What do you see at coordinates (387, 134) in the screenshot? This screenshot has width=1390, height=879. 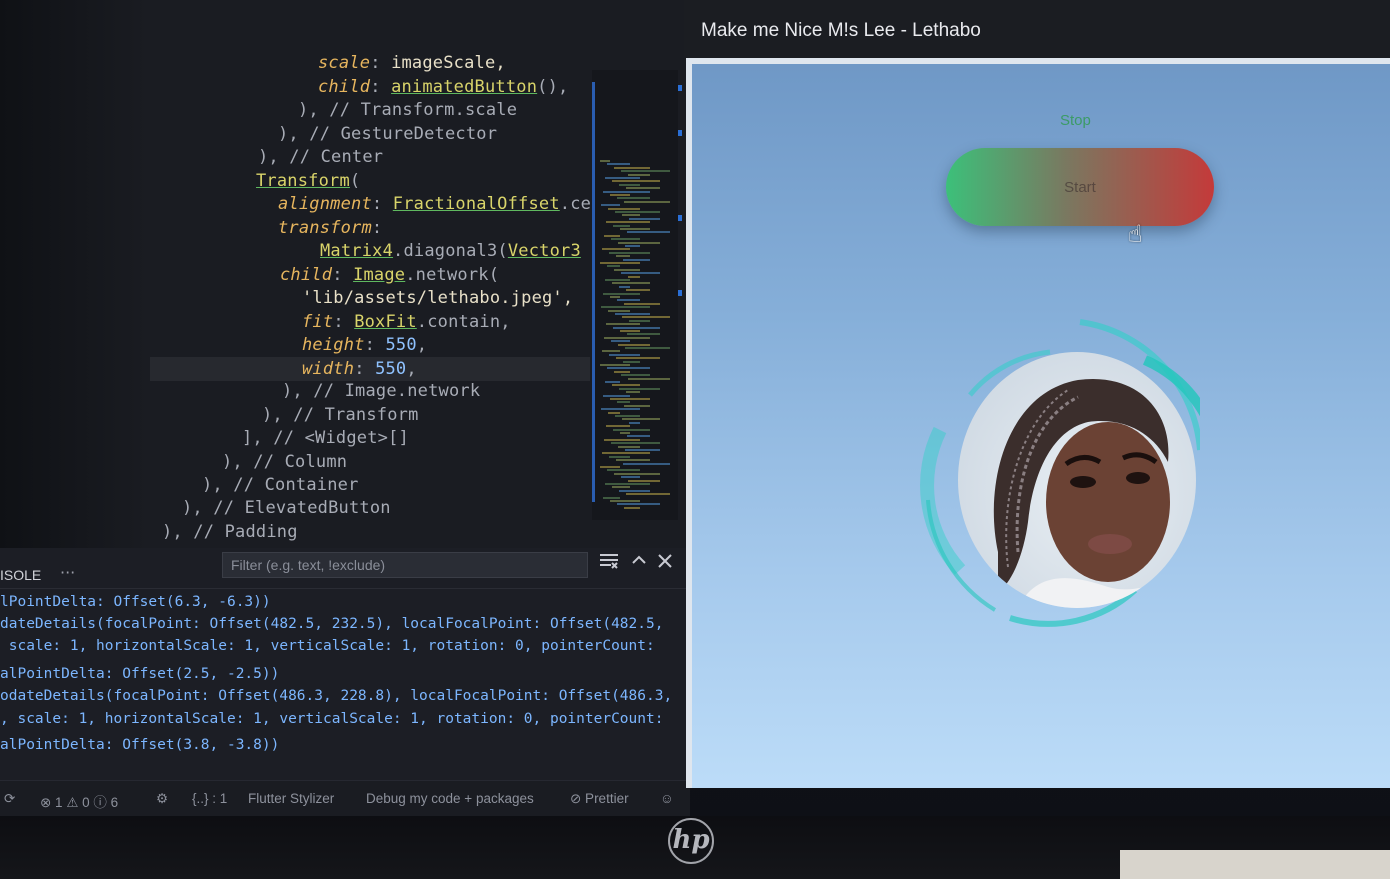 I see `code-line: ), // GestureDetector` at bounding box center [387, 134].